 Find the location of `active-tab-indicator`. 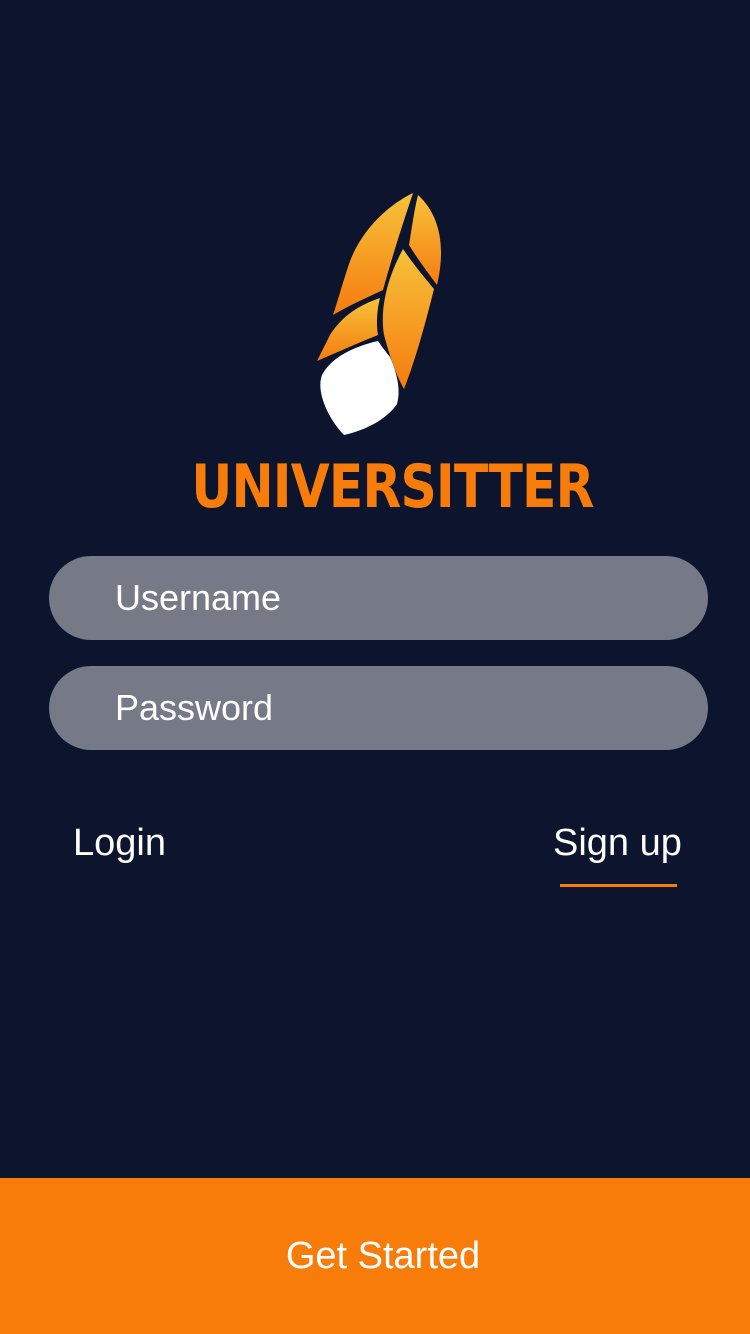

active-tab-indicator is located at coordinates (618, 885).